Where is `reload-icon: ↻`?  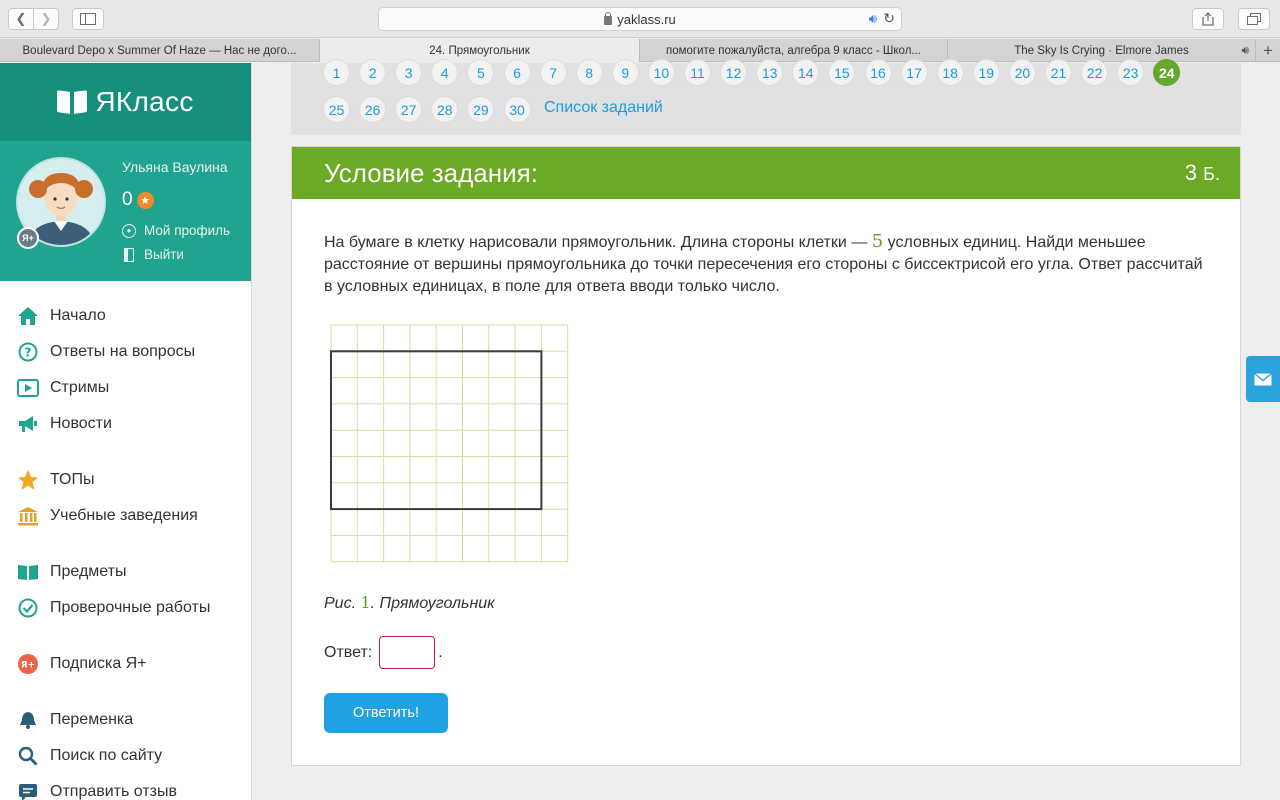 reload-icon: ↻ is located at coordinates (889, 18).